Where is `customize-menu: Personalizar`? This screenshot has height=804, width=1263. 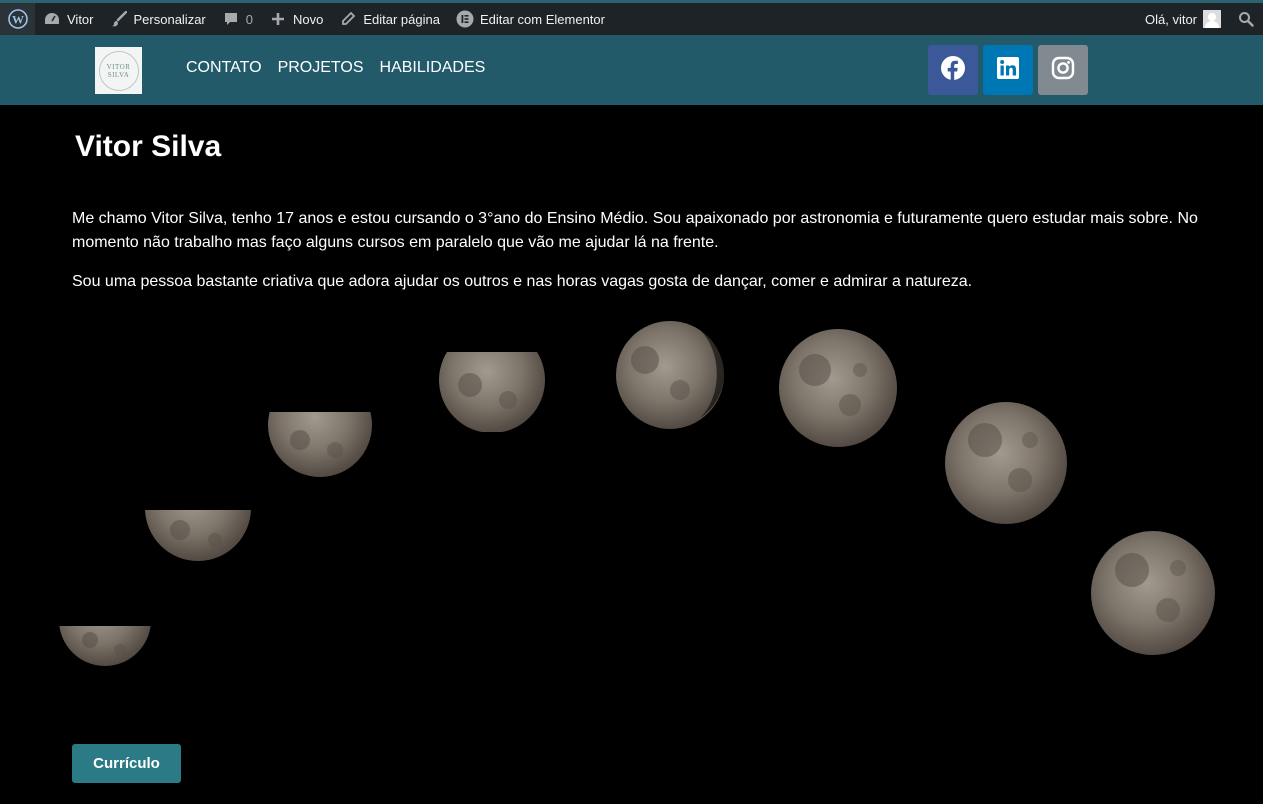
customize-menu: Personalizar is located at coordinates (158, 19).